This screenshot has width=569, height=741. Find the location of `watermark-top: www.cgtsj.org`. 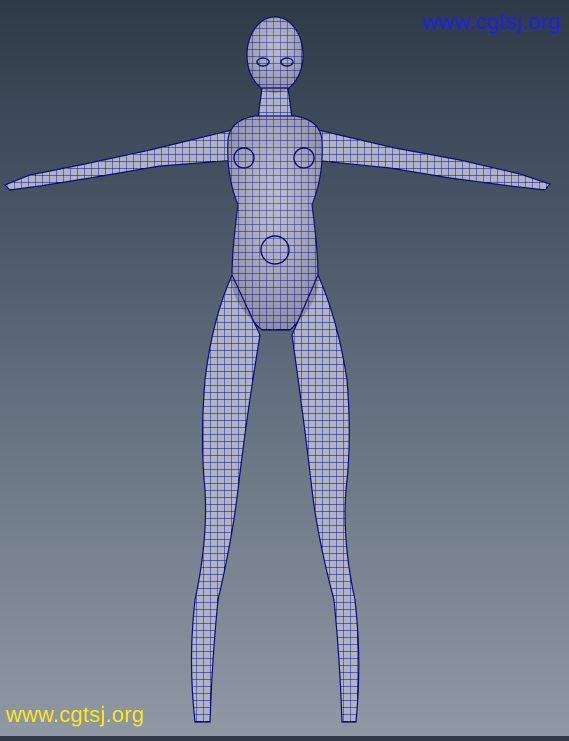

watermark-top: www.cgtsj.org is located at coordinates (491, 21).